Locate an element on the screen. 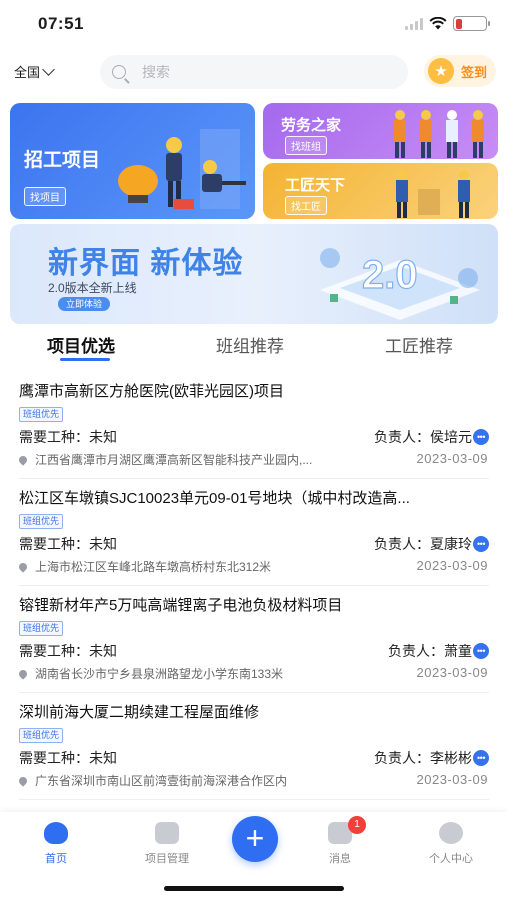  recruit-projects-card: 招工项目 找项目 is located at coordinates (132, 161).